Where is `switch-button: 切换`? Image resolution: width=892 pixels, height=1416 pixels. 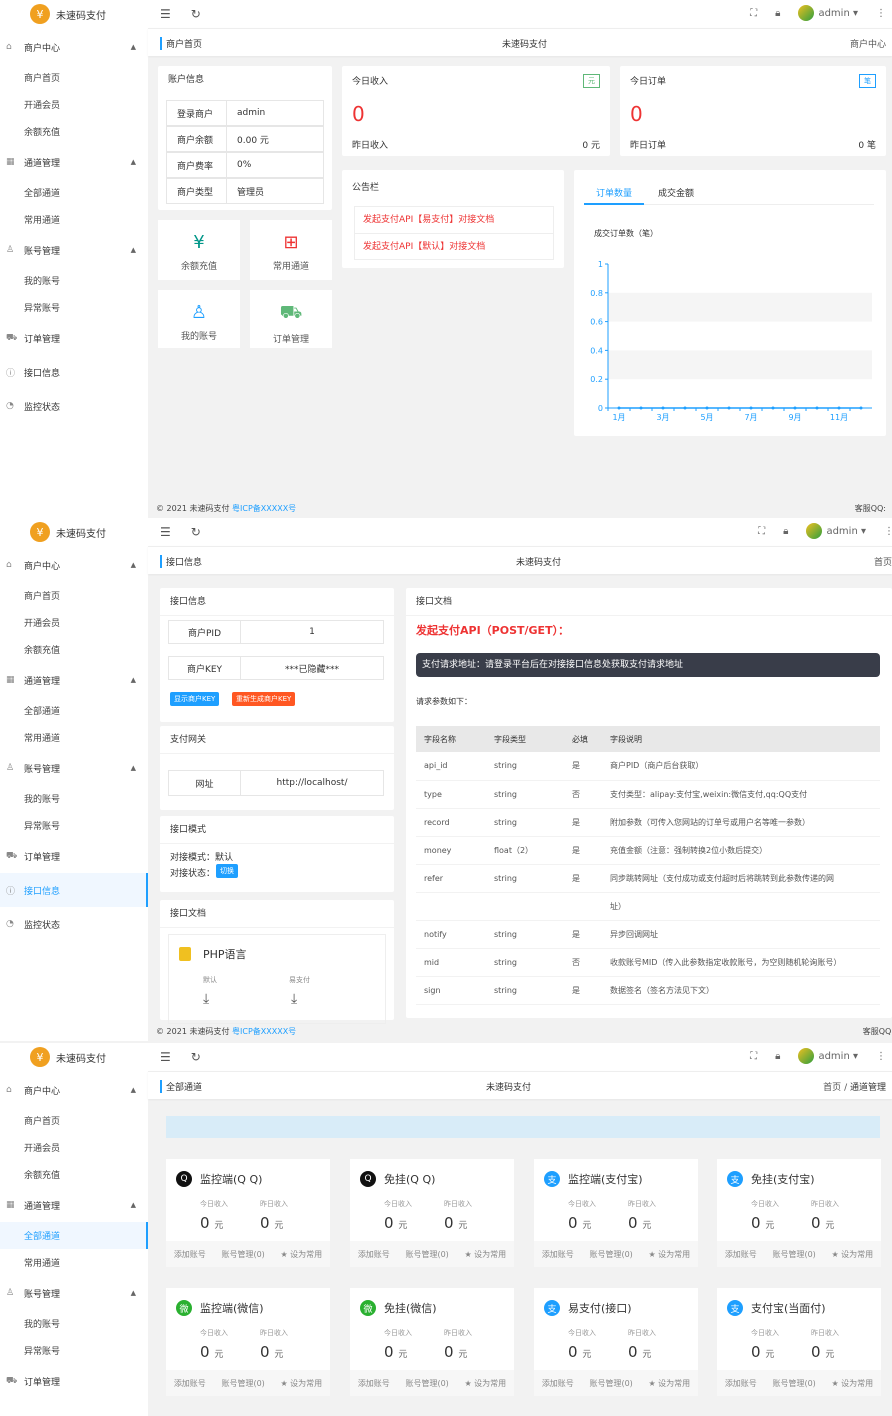 switch-button: 切换 is located at coordinates (227, 871).